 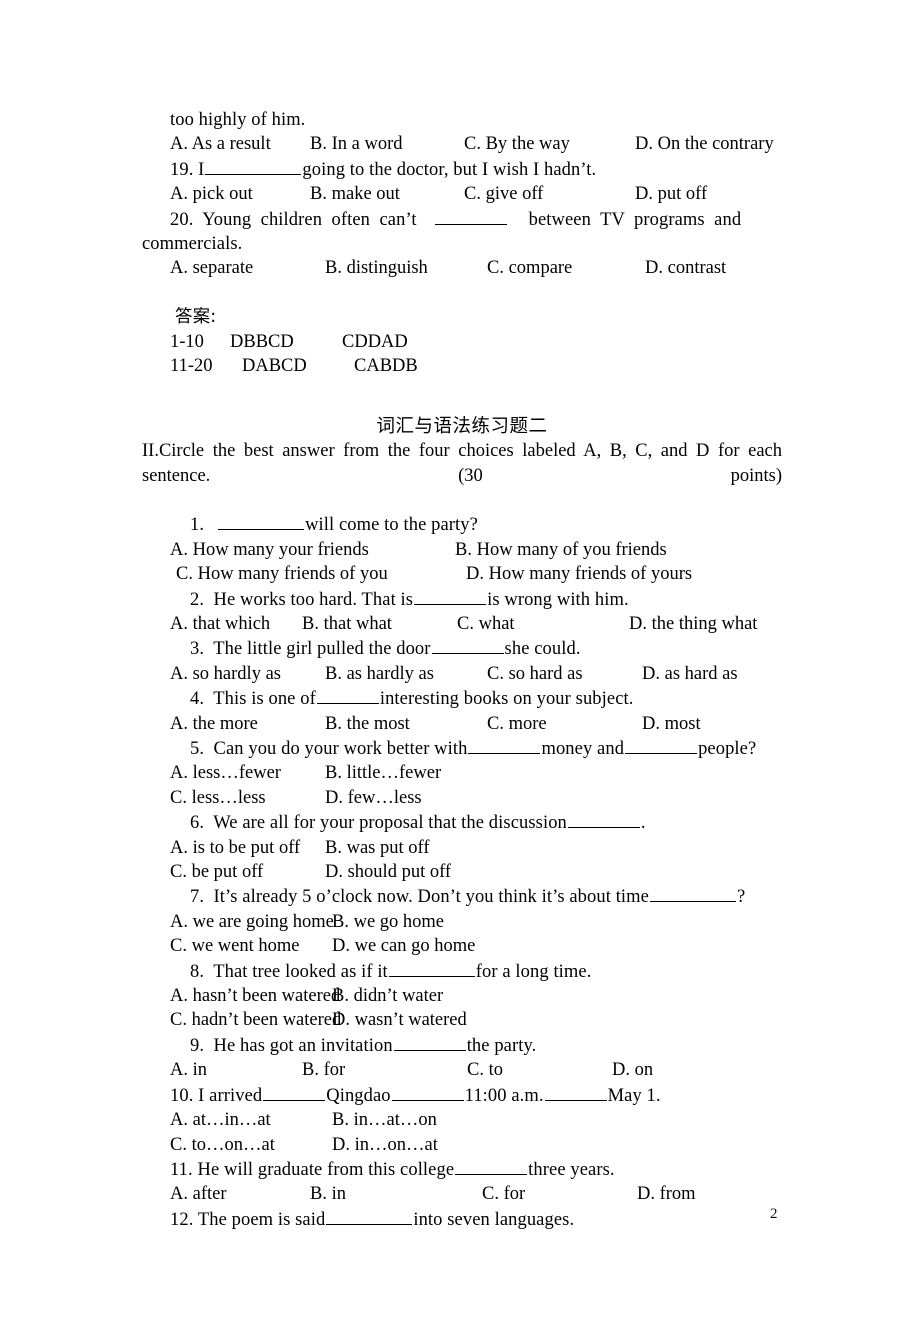 What do you see at coordinates (491, 1166) in the screenshot?
I see `q11-blank` at bounding box center [491, 1166].